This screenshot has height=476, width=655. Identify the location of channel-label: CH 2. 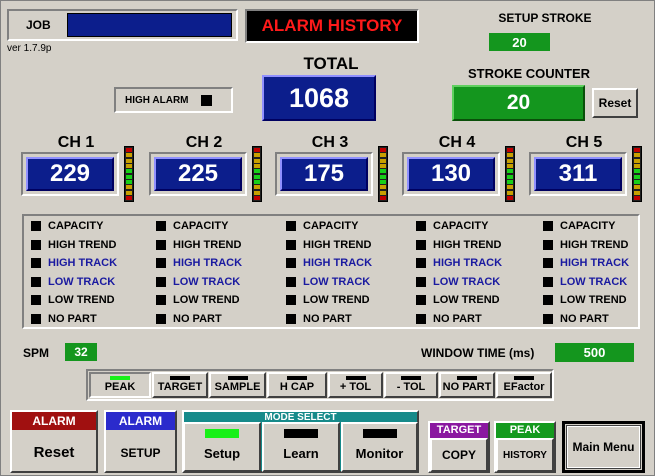
(204, 142).